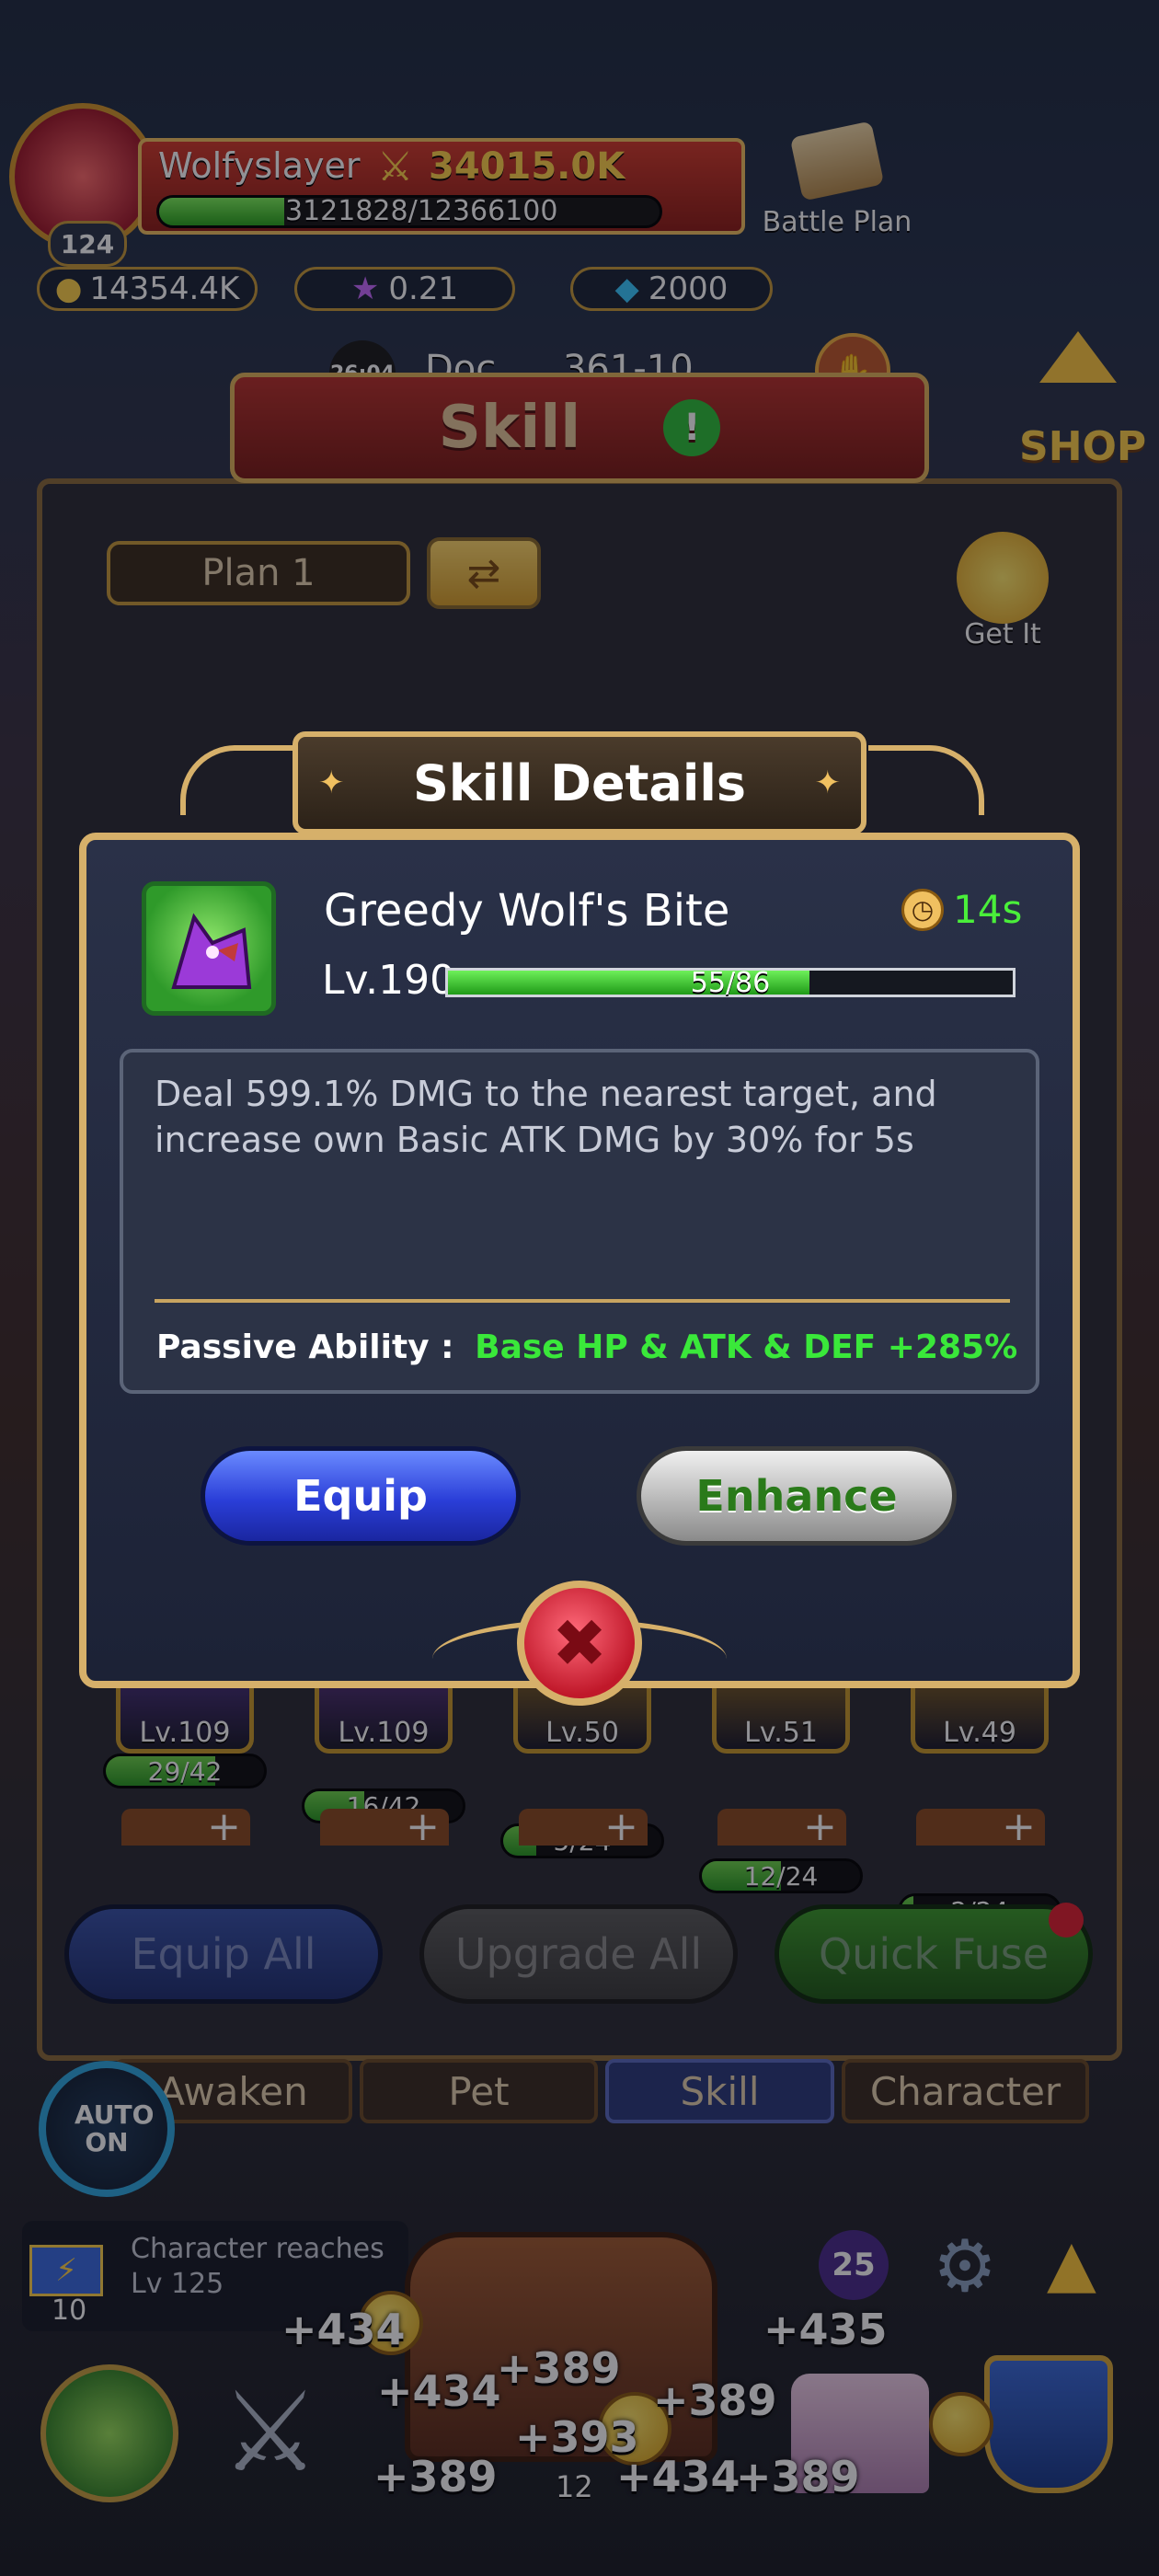  What do you see at coordinates (828, 783) in the screenshot?
I see `dialog-title-star-right: ✦` at bounding box center [828, 783].